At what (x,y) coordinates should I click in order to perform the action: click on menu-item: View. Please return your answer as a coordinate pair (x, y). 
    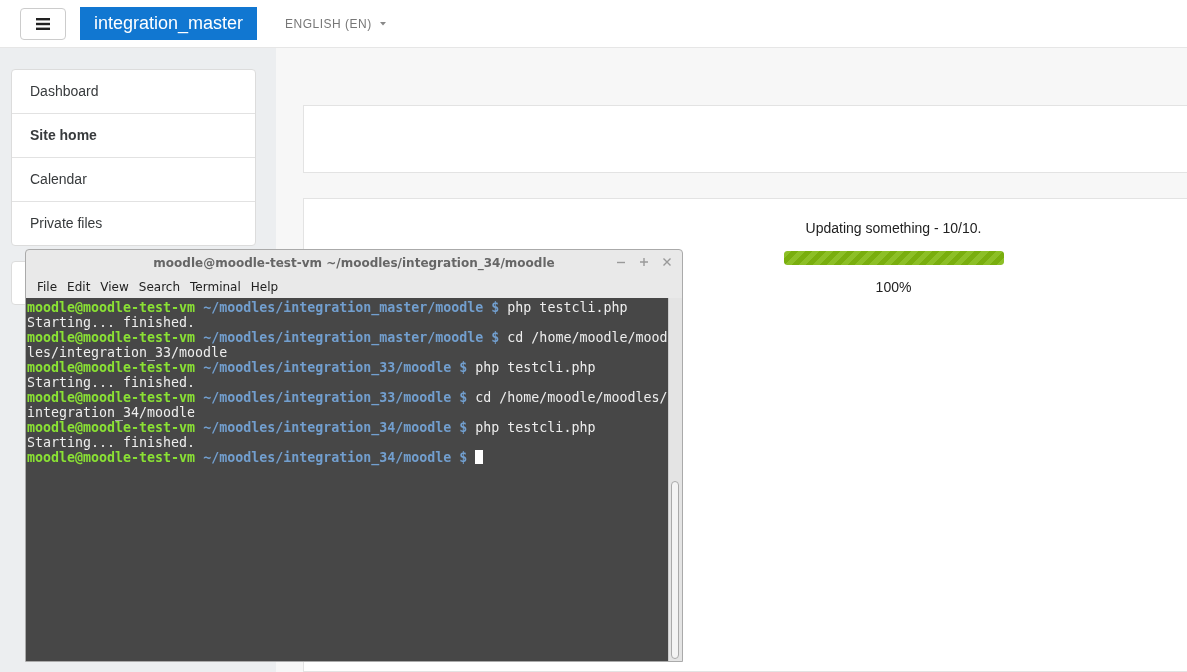
    Looking at the image, I should click on (114, 286).